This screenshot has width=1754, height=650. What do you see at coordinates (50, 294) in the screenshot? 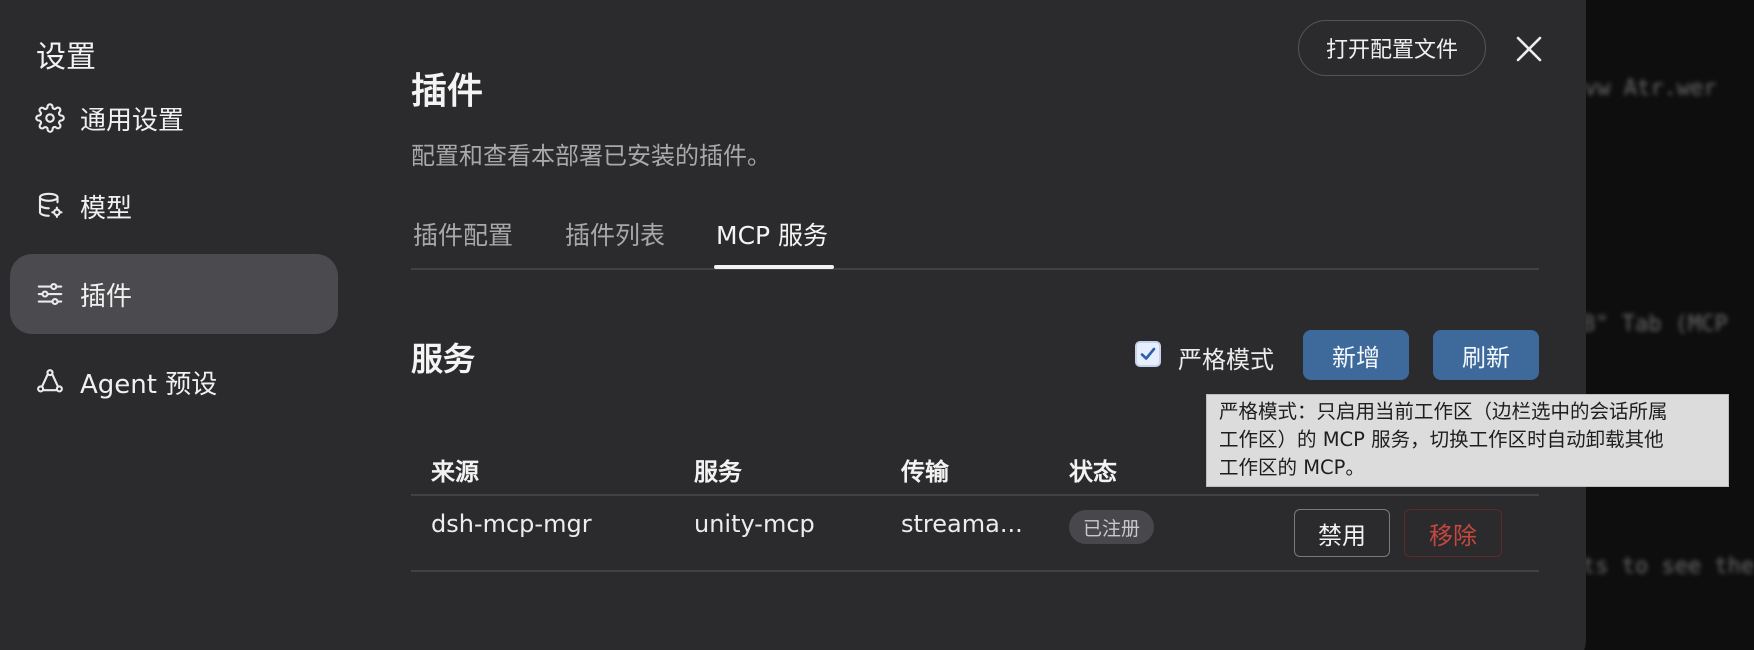
I see `sliders-icon` at bounding box center [50, 294].